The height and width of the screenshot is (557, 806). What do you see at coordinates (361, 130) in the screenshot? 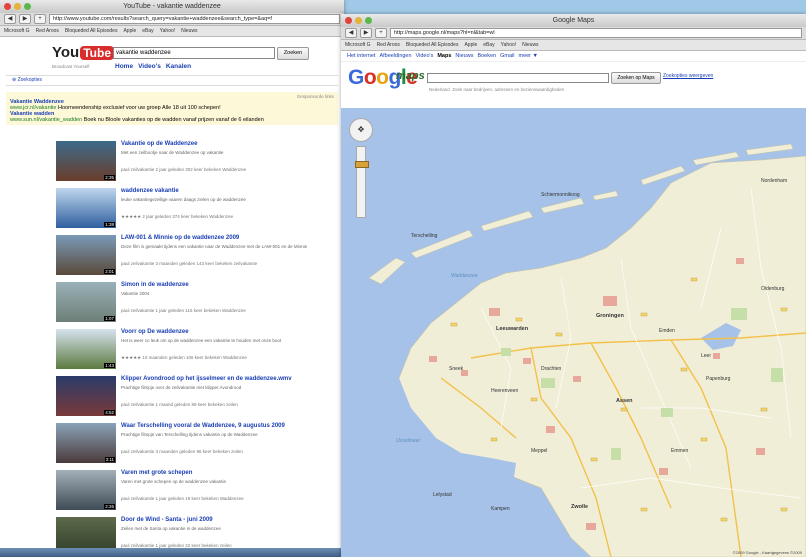
I see `pan-control: ✥` at bounding box center [361, 130].